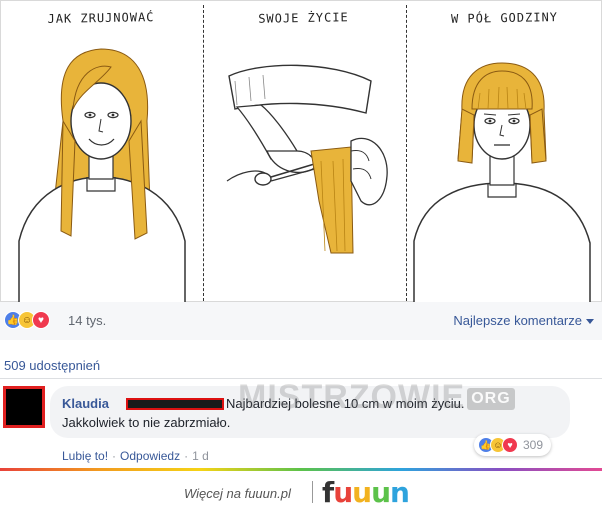  Describe the element at coordinates (533, 445) in the screenshot. I see `comment-reaction-count: 309` at that location.